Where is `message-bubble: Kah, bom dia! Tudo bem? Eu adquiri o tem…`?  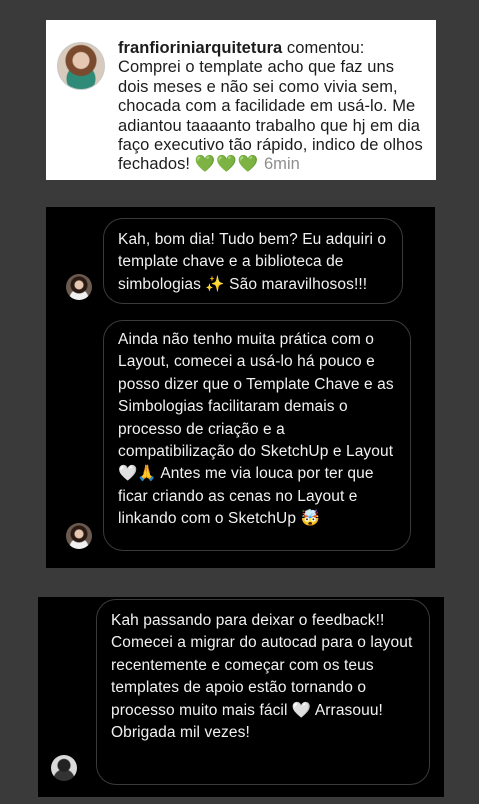
message-bubble: Kah, bom dia! Tudo bem? Eu adquiri o tem… is located at coordinates (253, 261).